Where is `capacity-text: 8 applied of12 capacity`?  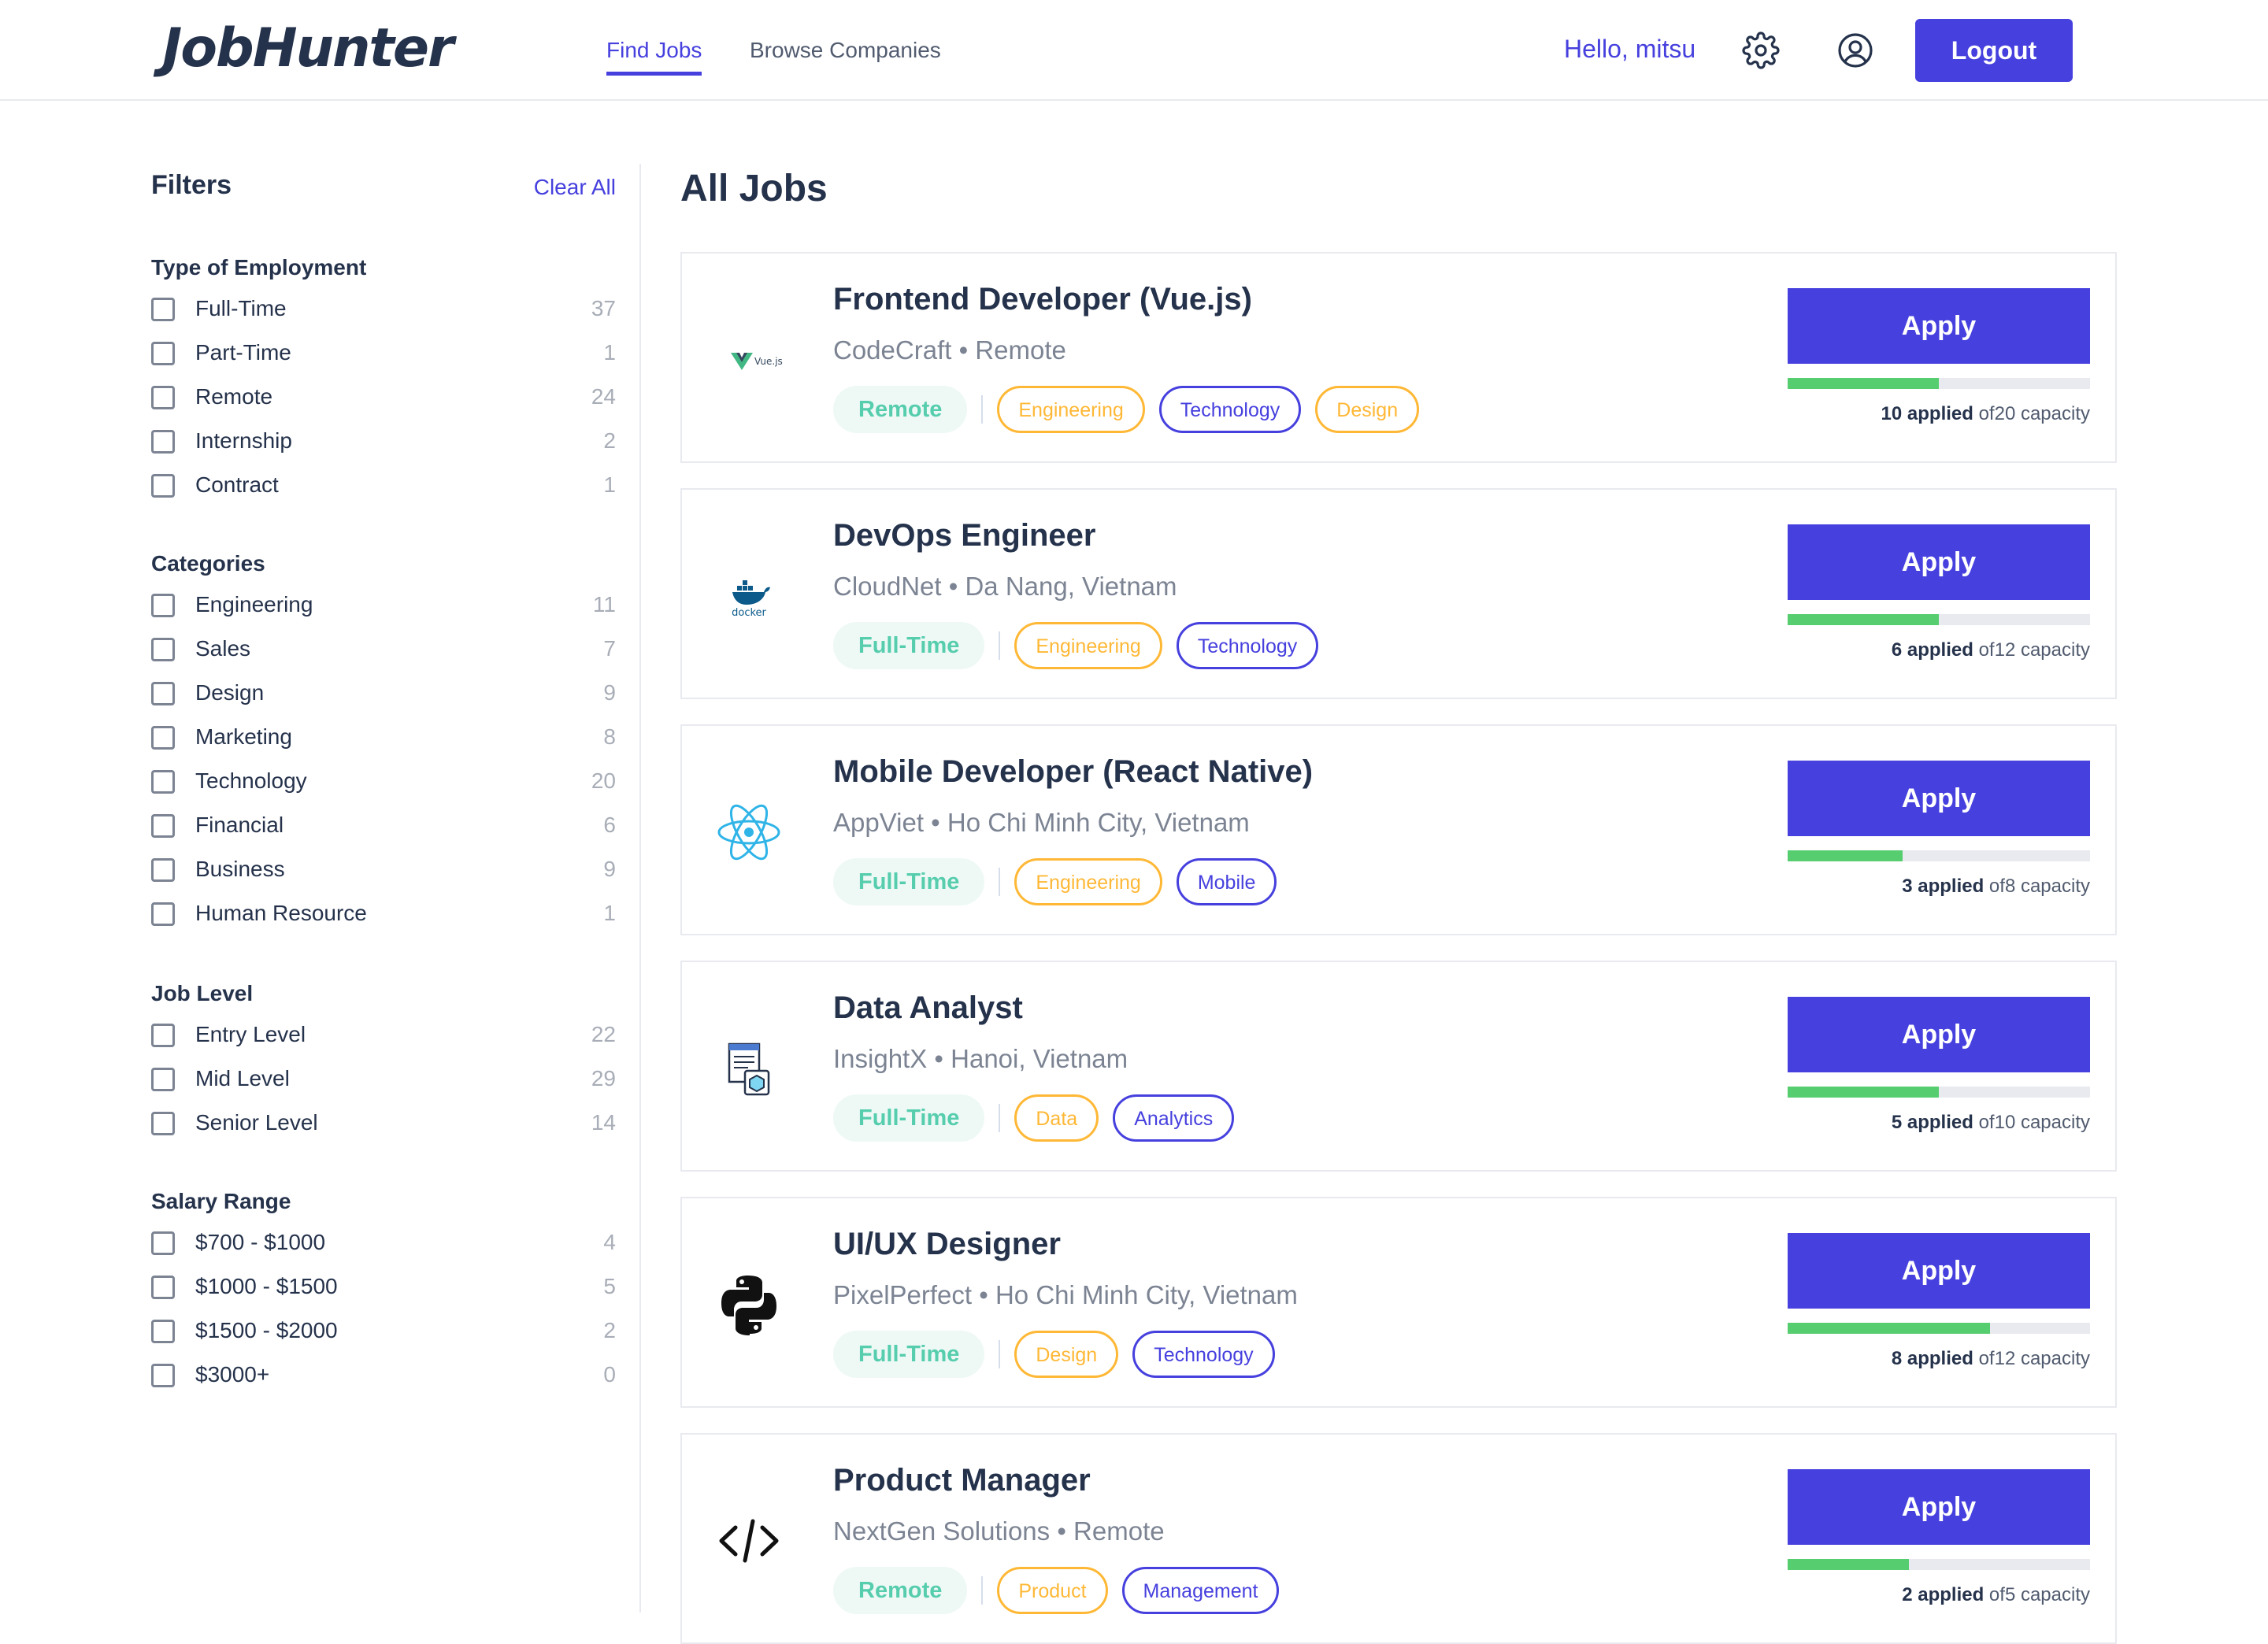 capacity-text: 8 applied of12 capacity is located at coordinates (1991, 1359).